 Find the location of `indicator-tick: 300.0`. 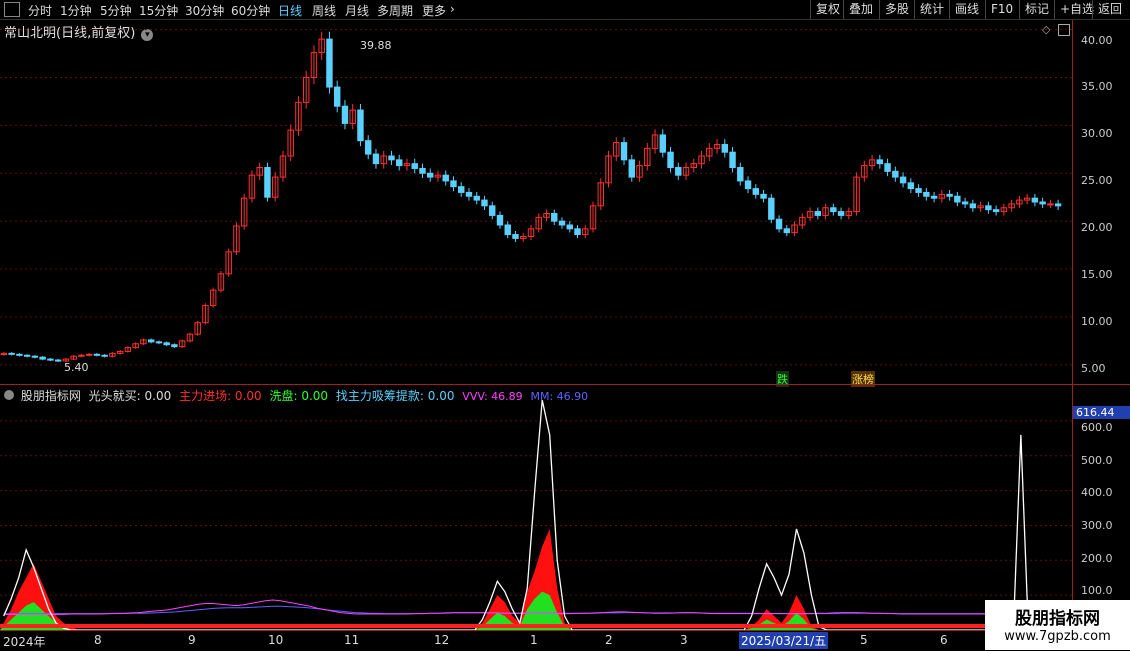

indicator-tick: 300.0 is located at coordinates (1097, 525).